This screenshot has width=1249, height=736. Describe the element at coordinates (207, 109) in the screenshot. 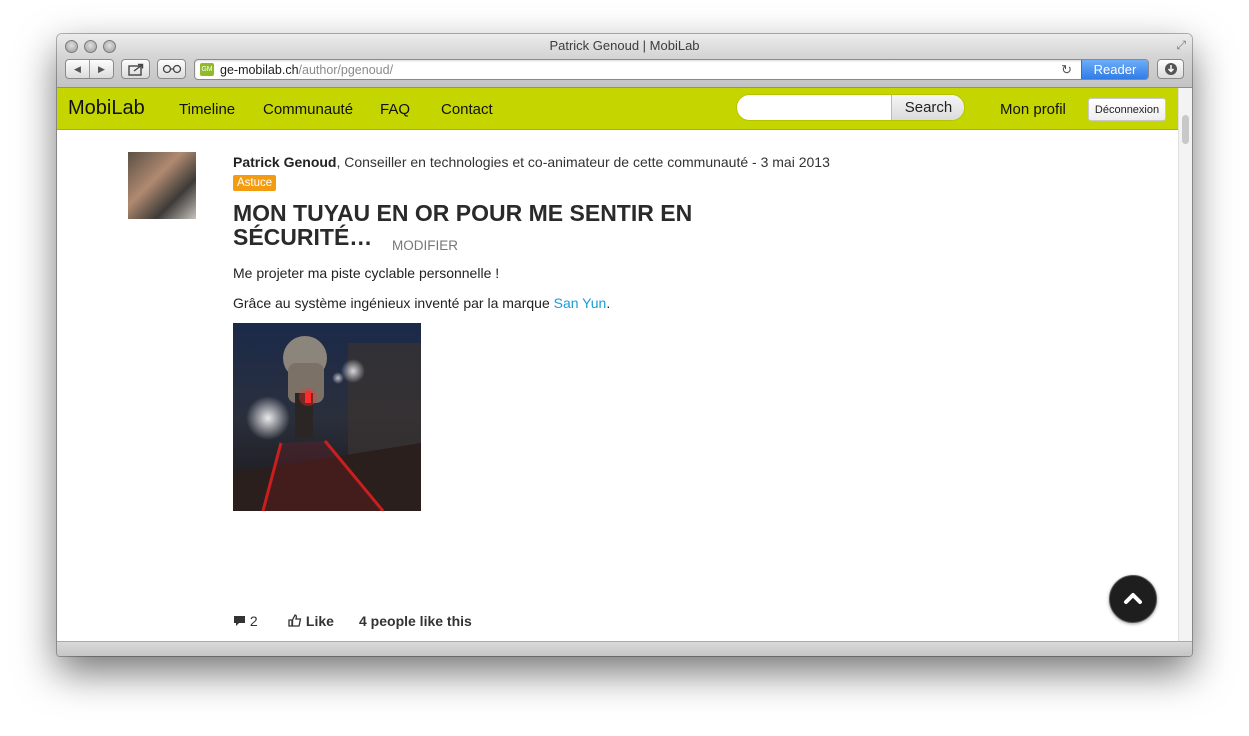

I see `nav-link-timeline: Timeline` at that location.